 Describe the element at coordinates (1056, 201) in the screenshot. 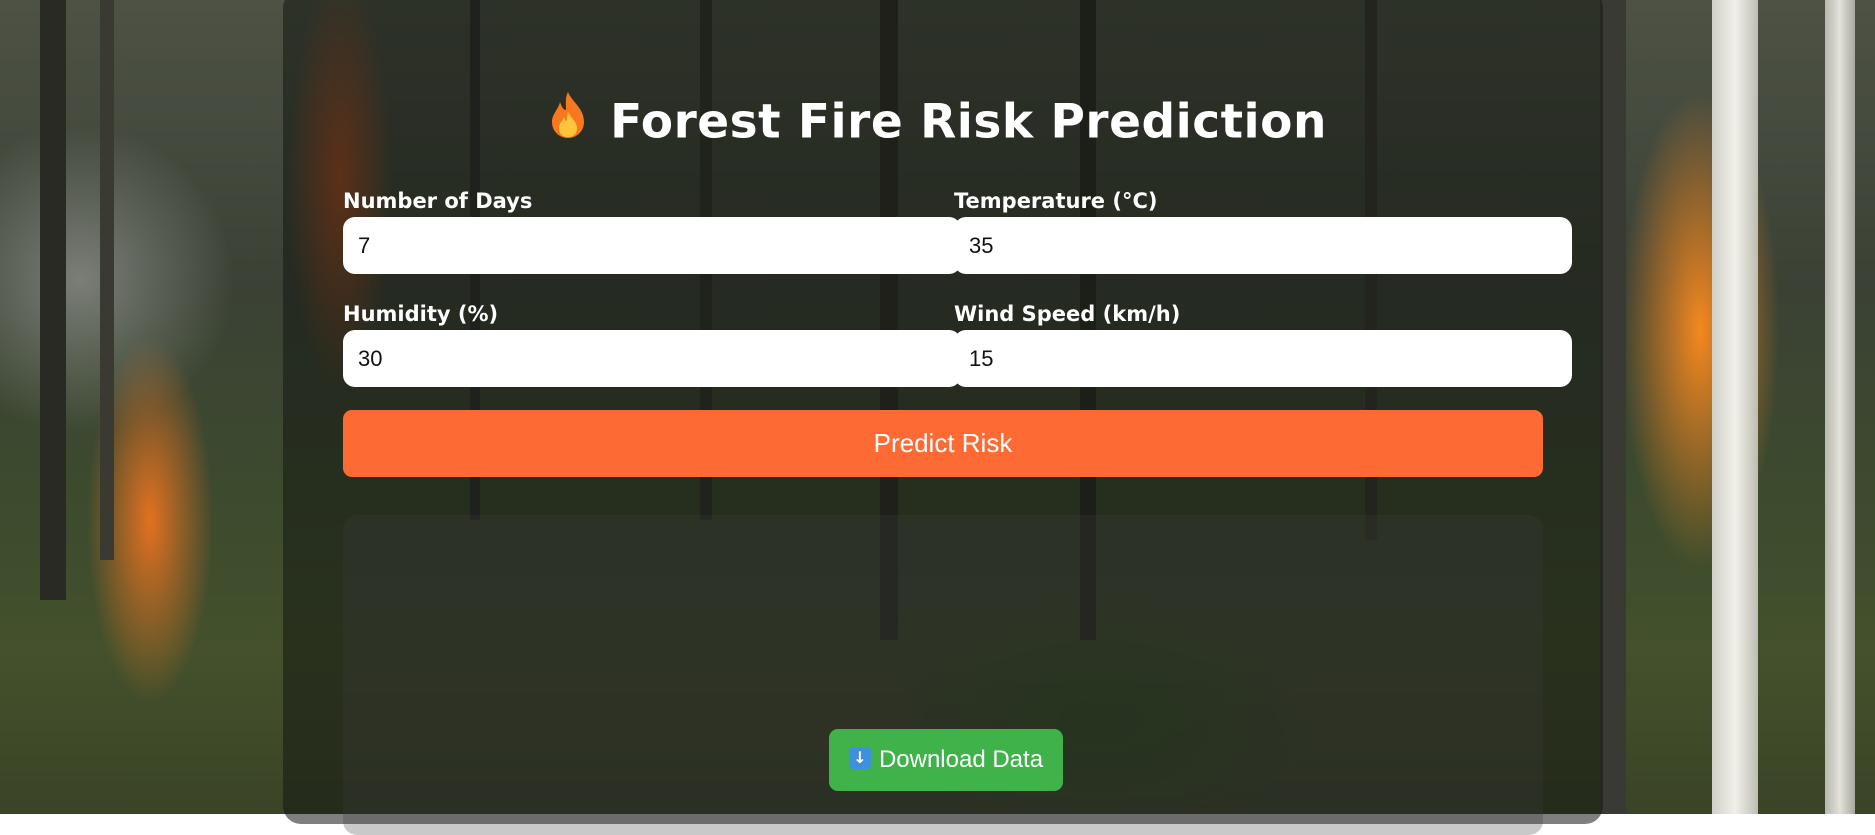

I see `temperature-label: Temperature (°C)` at that location.